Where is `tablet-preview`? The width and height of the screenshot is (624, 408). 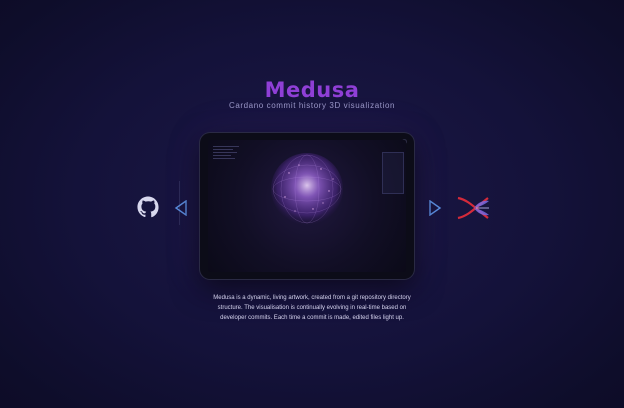 tablet-preview is located at coordinates (307, 206).